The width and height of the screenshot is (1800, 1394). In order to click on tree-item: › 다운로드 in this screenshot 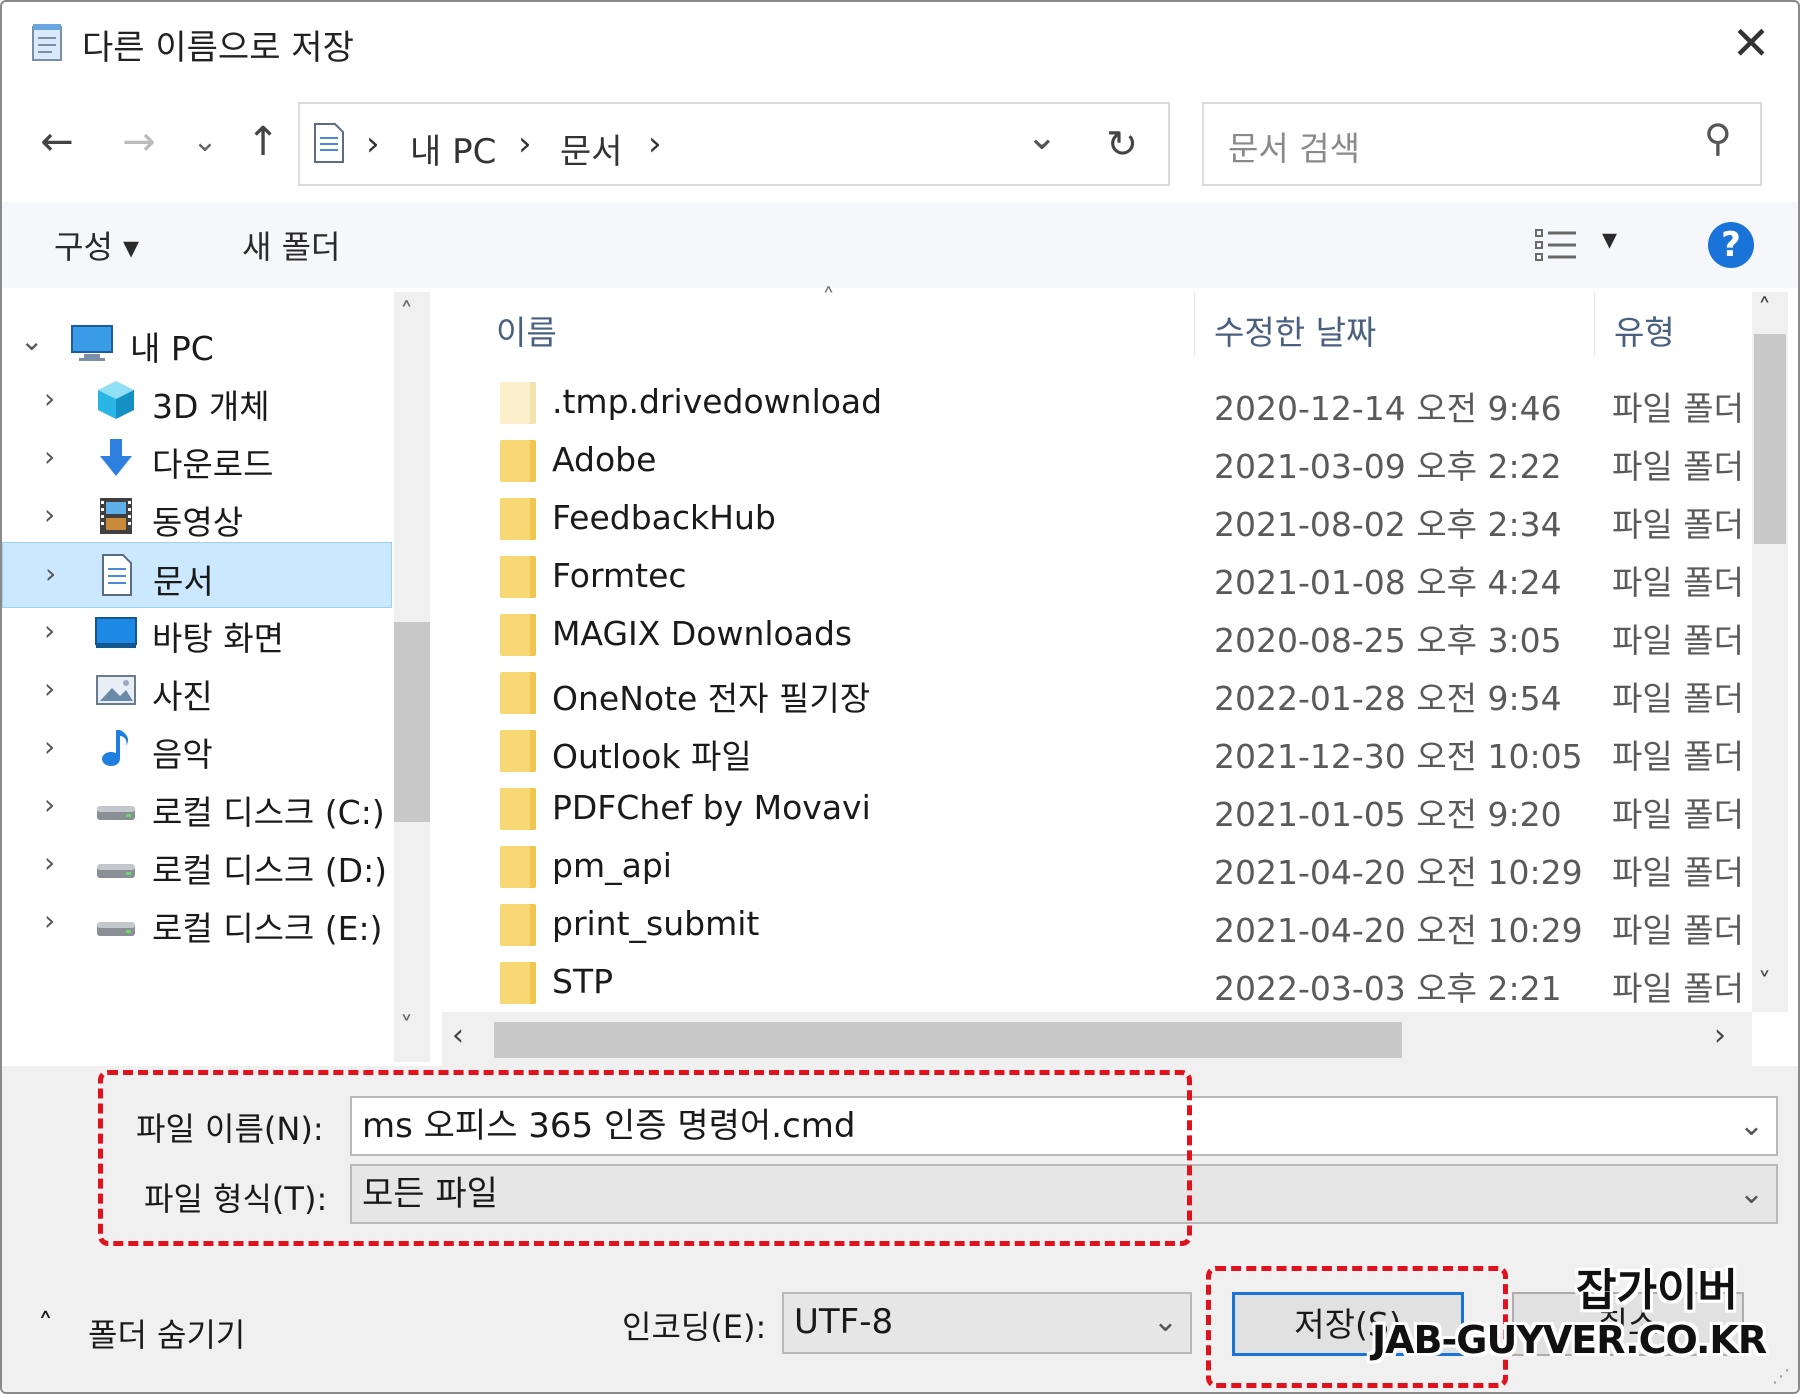, I will do `click(196, 458)`.